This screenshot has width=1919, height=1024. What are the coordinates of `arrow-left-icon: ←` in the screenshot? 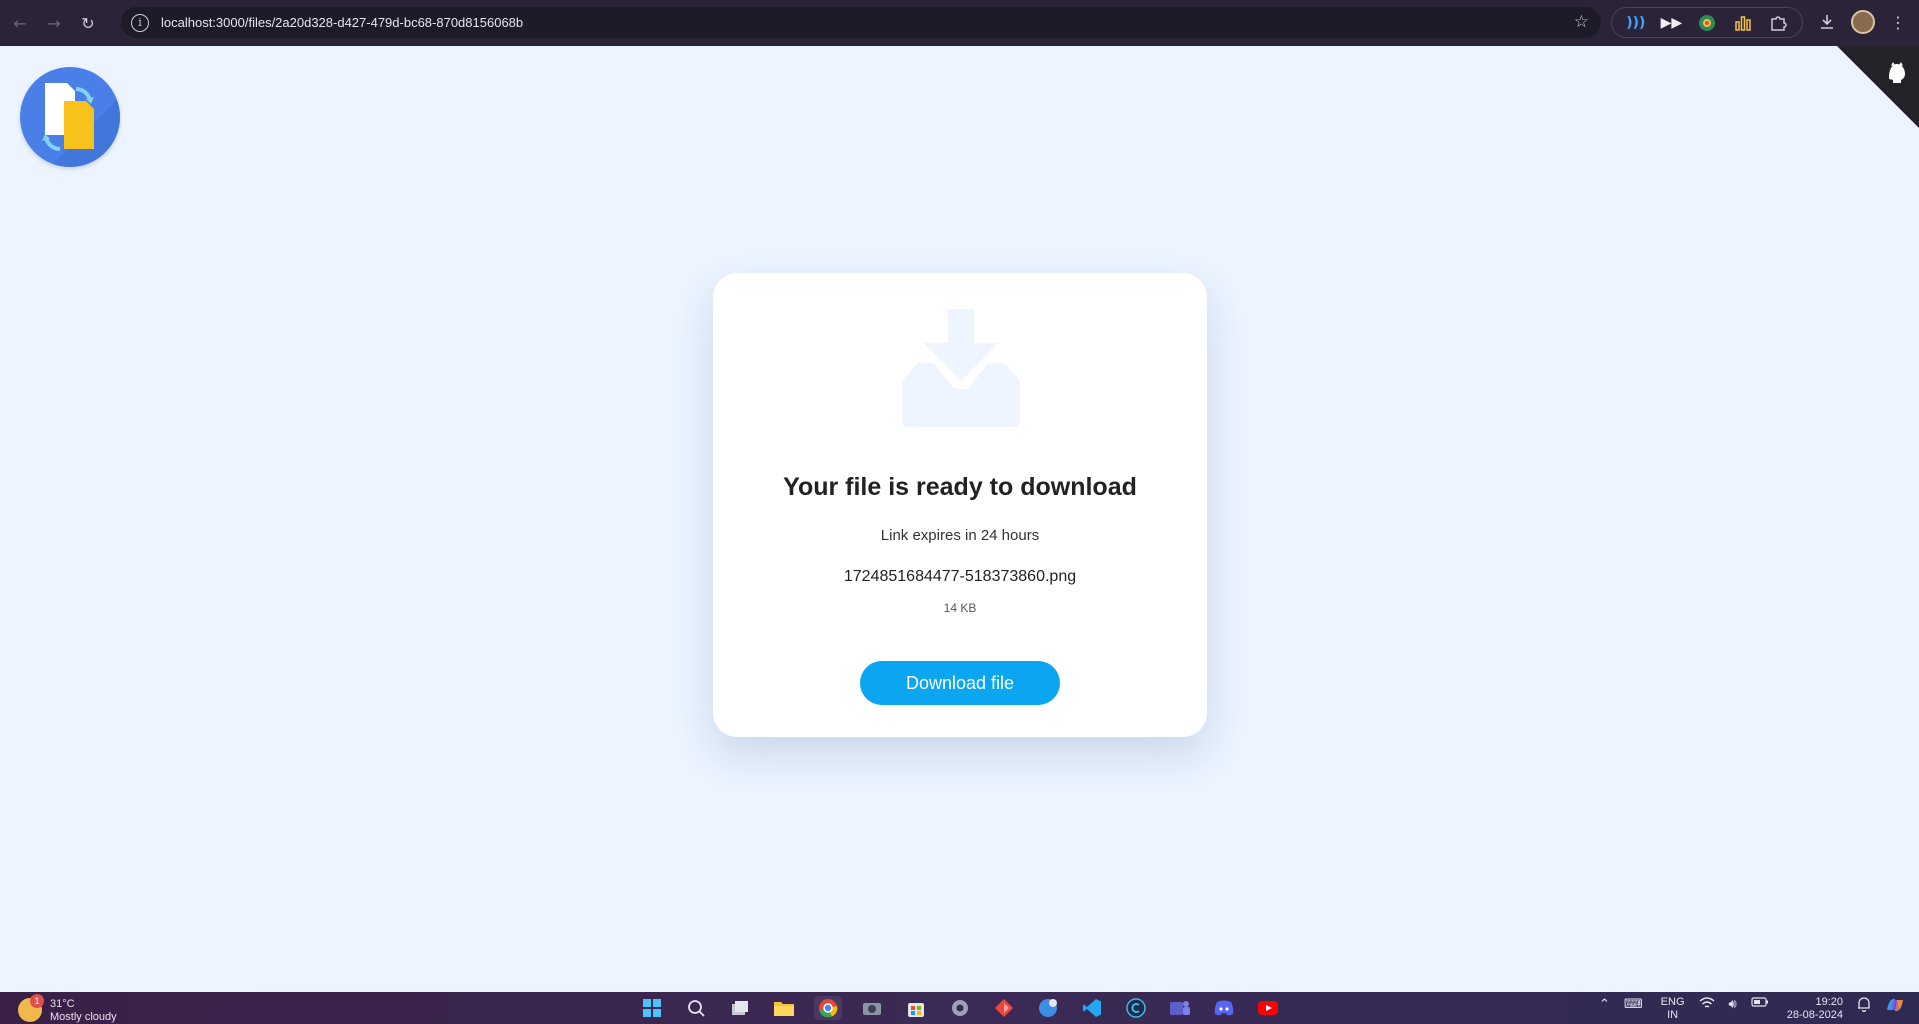 It's located at (20, 23).